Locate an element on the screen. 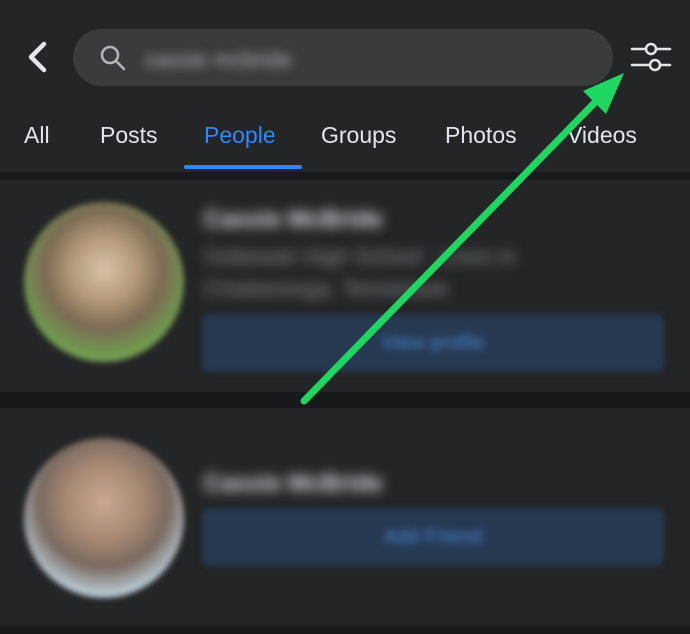  tab-groups: Groups is located at coordinates (358, 135).